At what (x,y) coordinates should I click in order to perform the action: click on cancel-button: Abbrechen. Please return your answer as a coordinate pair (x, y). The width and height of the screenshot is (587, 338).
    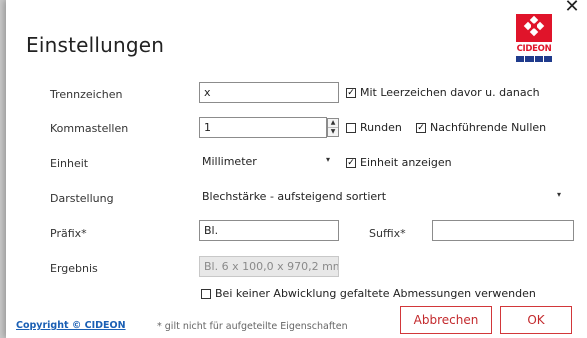
    Looking at the image, I should click on (446, 320).